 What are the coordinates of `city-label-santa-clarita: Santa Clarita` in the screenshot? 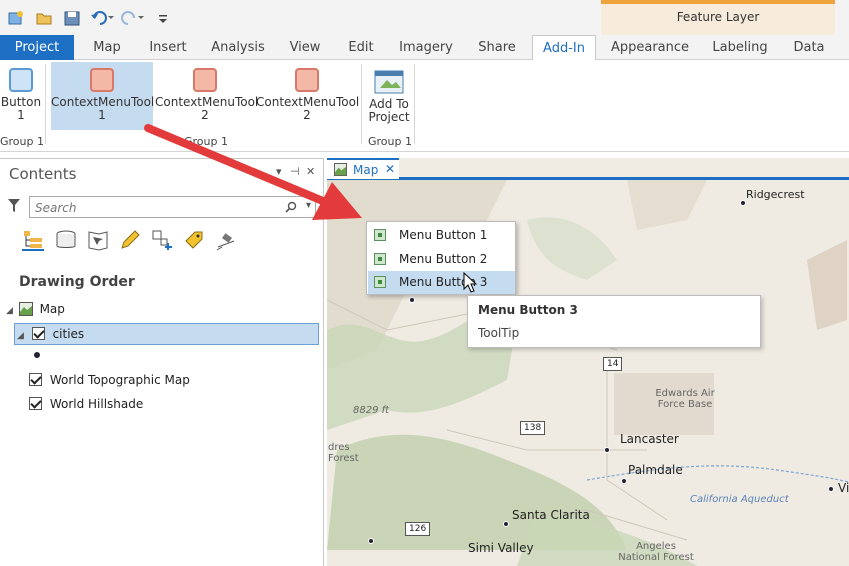 It's located at (551, 515).